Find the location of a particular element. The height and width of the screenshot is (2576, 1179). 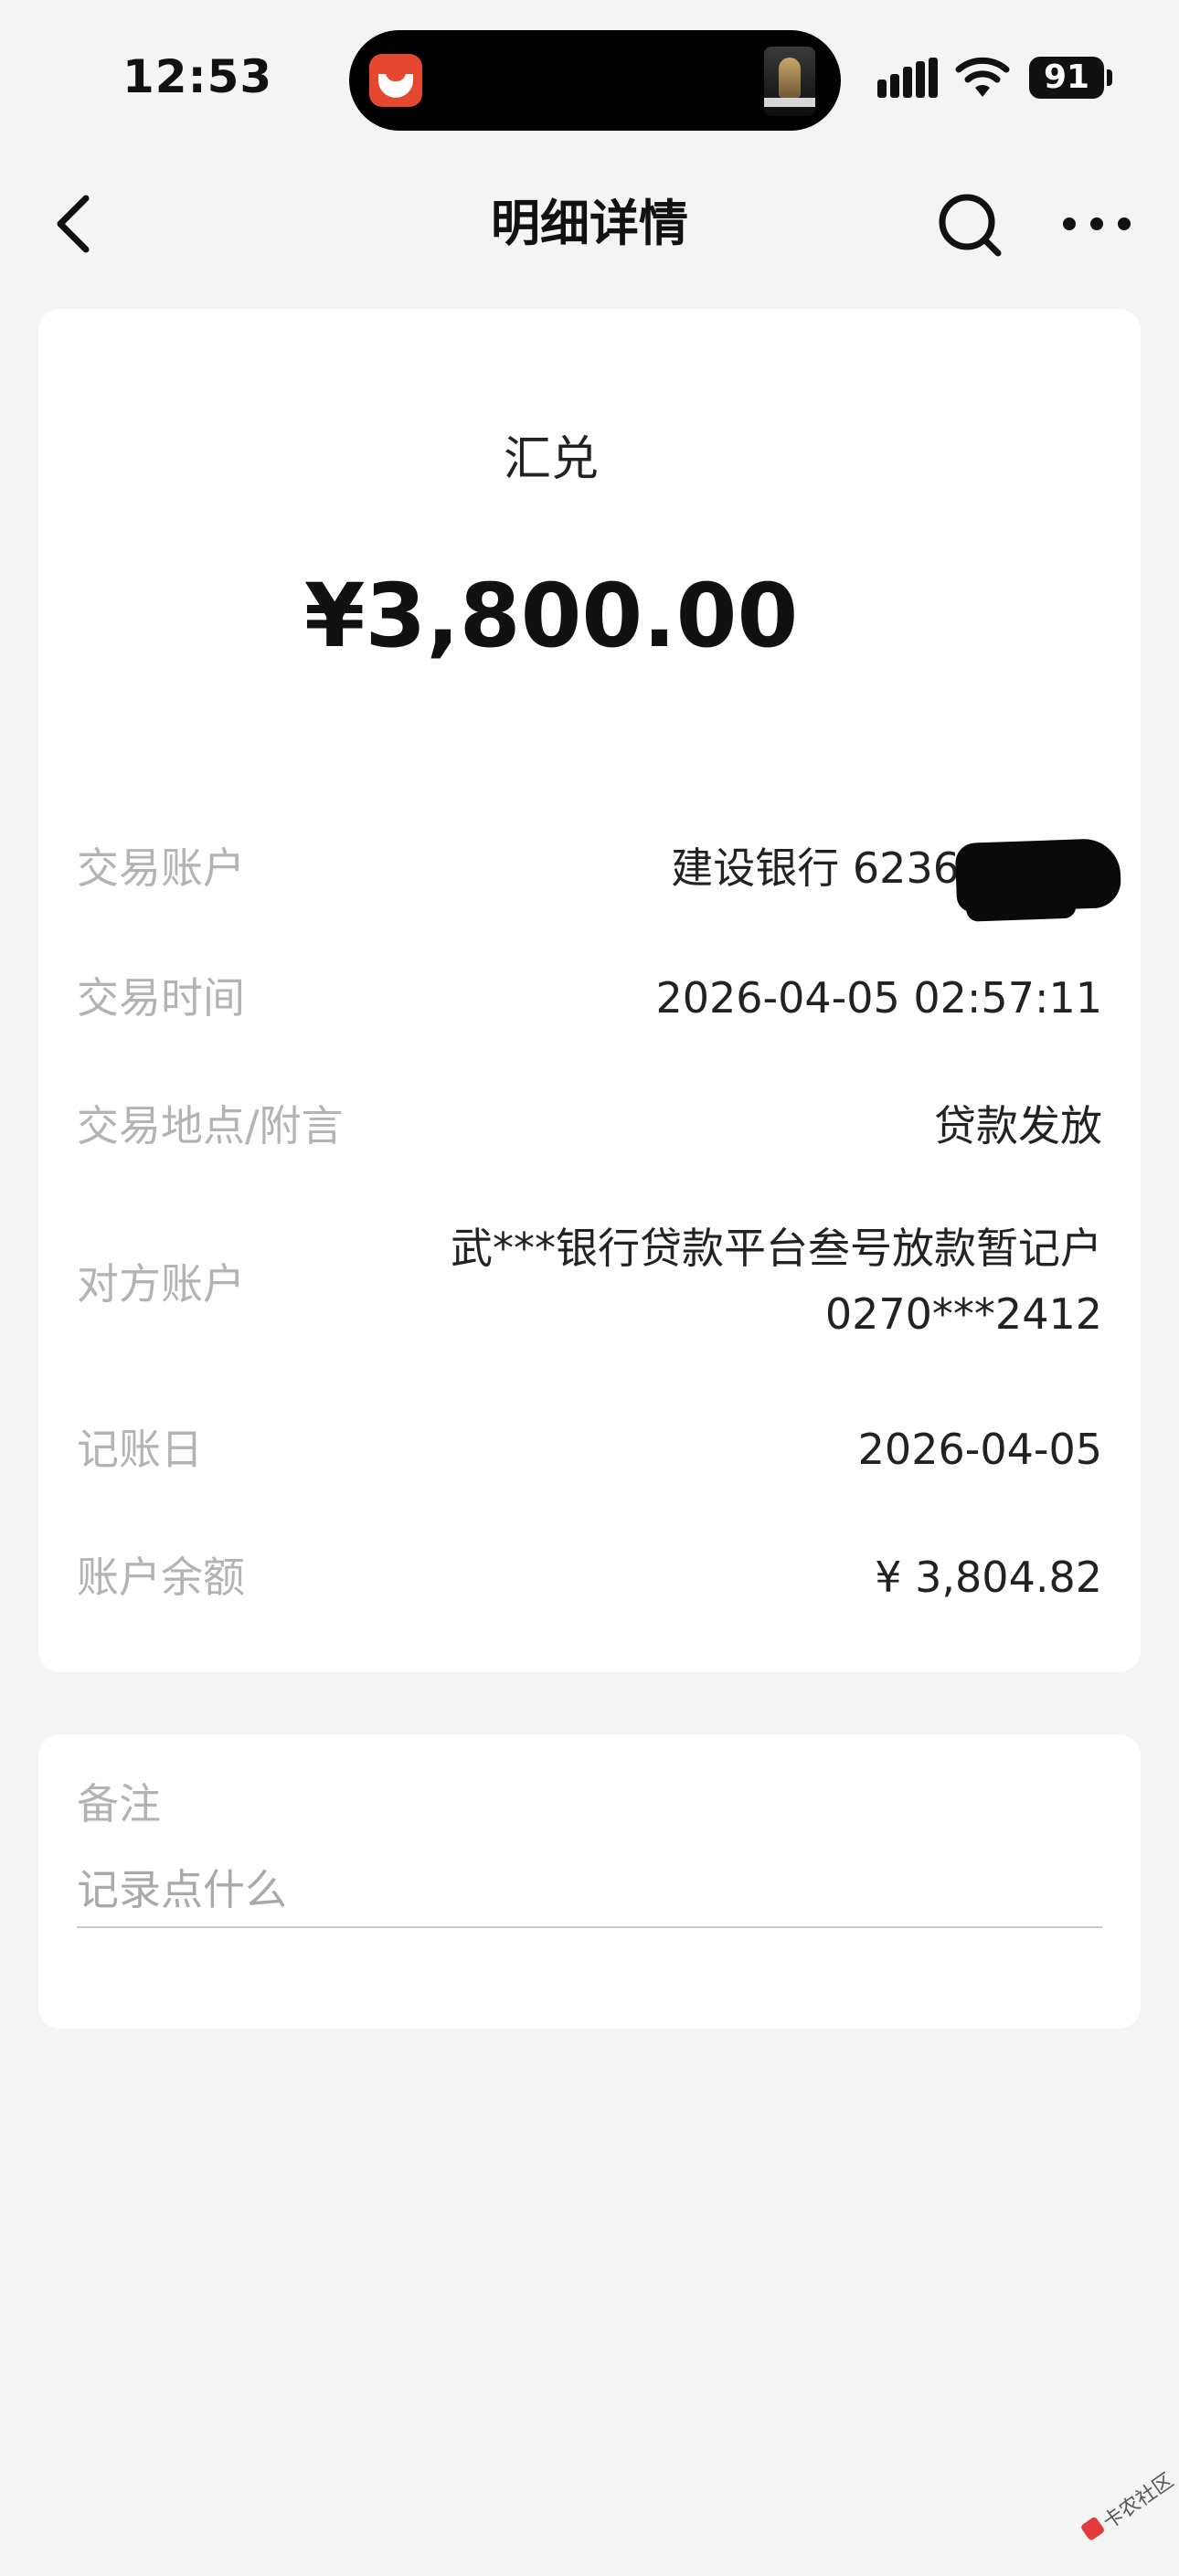

note-input is located at coordinates (589, 1890).